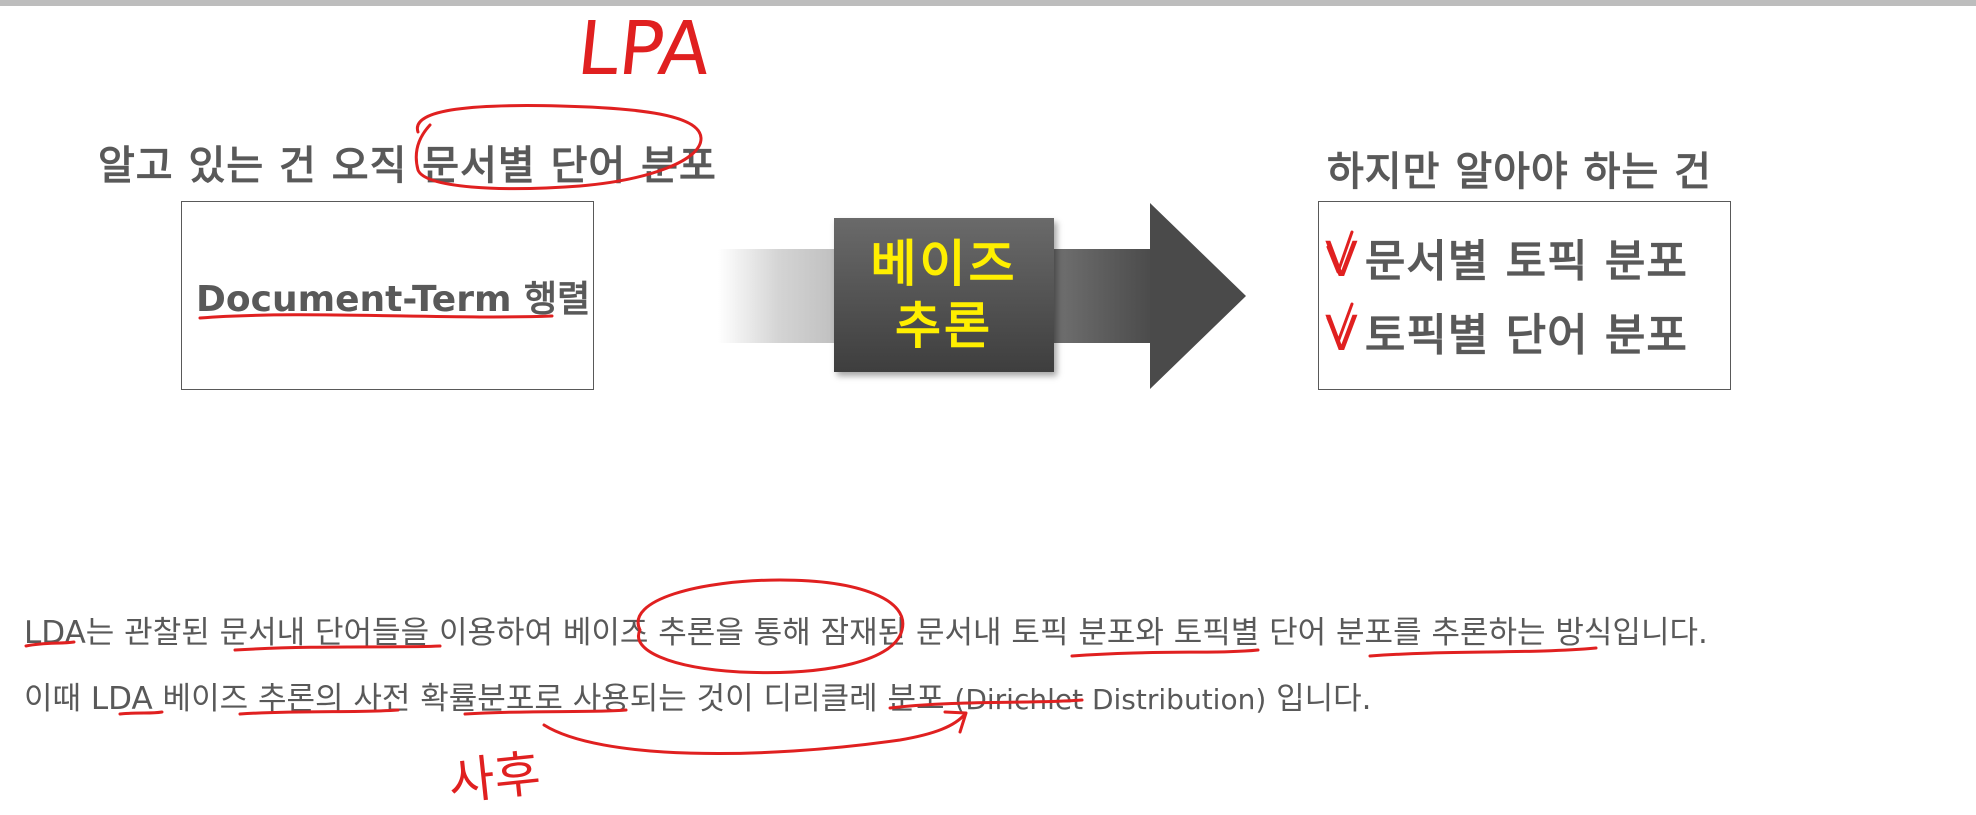 Image resolution: width=1976 pixels, height=815 pixels. What do you see at coordinates (644, 49) in the screenshot?
I see `handwritten-top-label: LPA` at bounding box center [644, 49].